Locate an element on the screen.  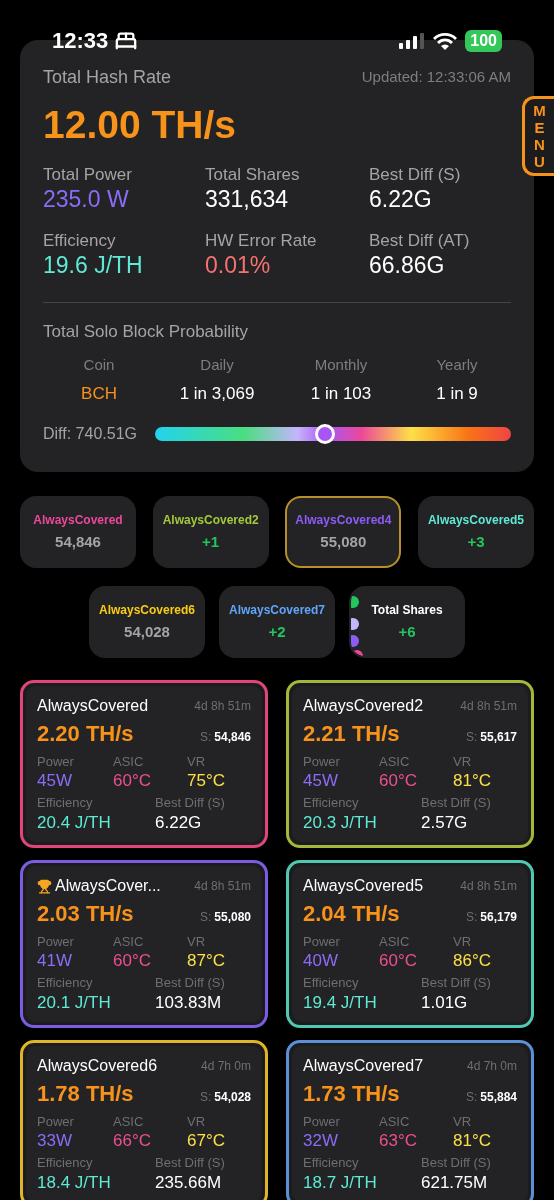
shares-value: 55,617 is located at coordinates (498, 737).